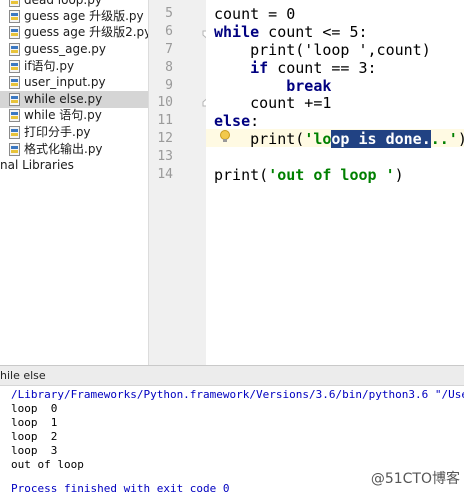  I want to click on tree-item-guess-age-upgrade-2: guess age 升级版2.py, so click(74, 32).